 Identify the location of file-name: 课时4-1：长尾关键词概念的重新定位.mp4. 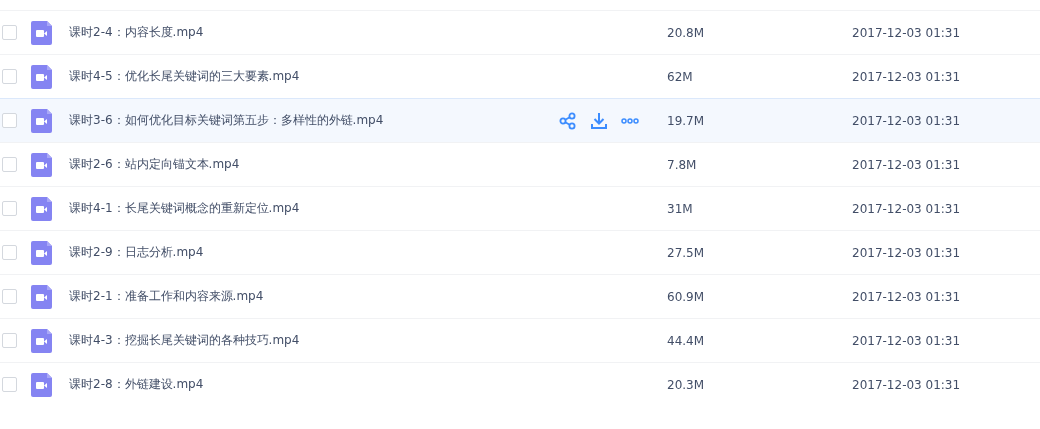
(314, 208).